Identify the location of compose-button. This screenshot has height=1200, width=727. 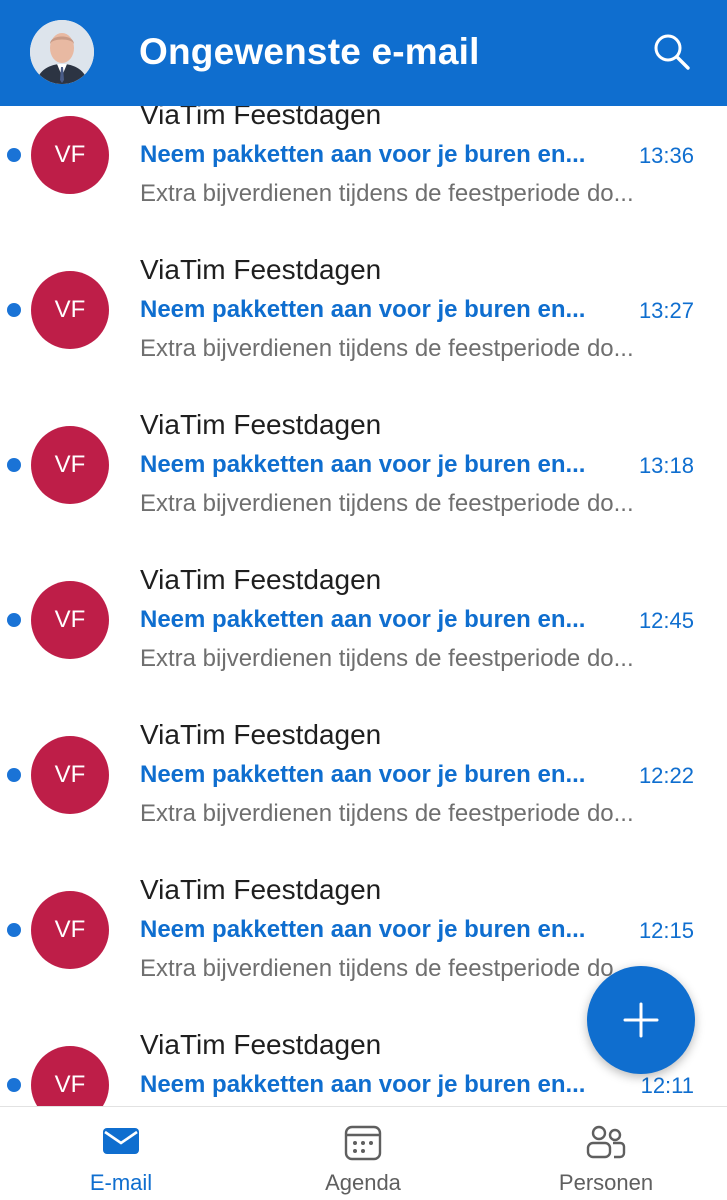
(641, 1020).